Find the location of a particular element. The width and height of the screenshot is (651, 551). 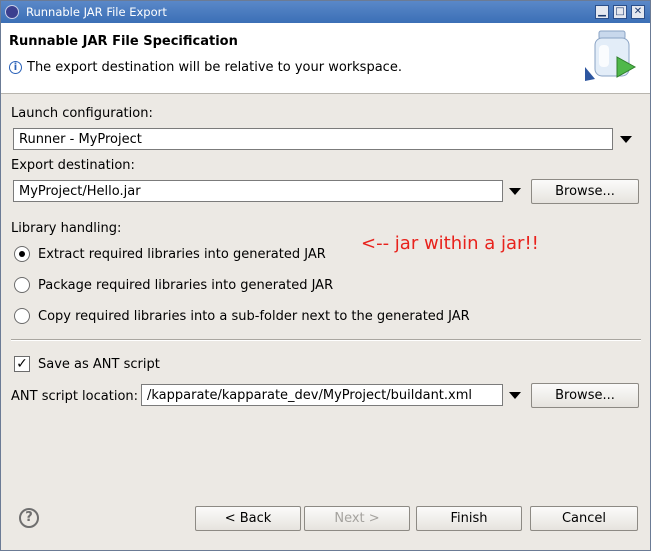

save-ant-script-checkbox: ✓ is located at coordinates (22, 364).